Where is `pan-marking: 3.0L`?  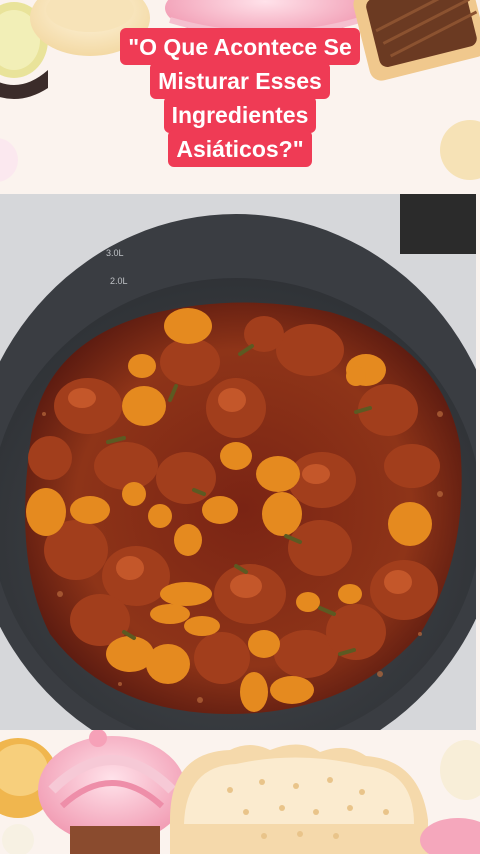
pan-marking: 3.0L is located at coordinates (115, 253).